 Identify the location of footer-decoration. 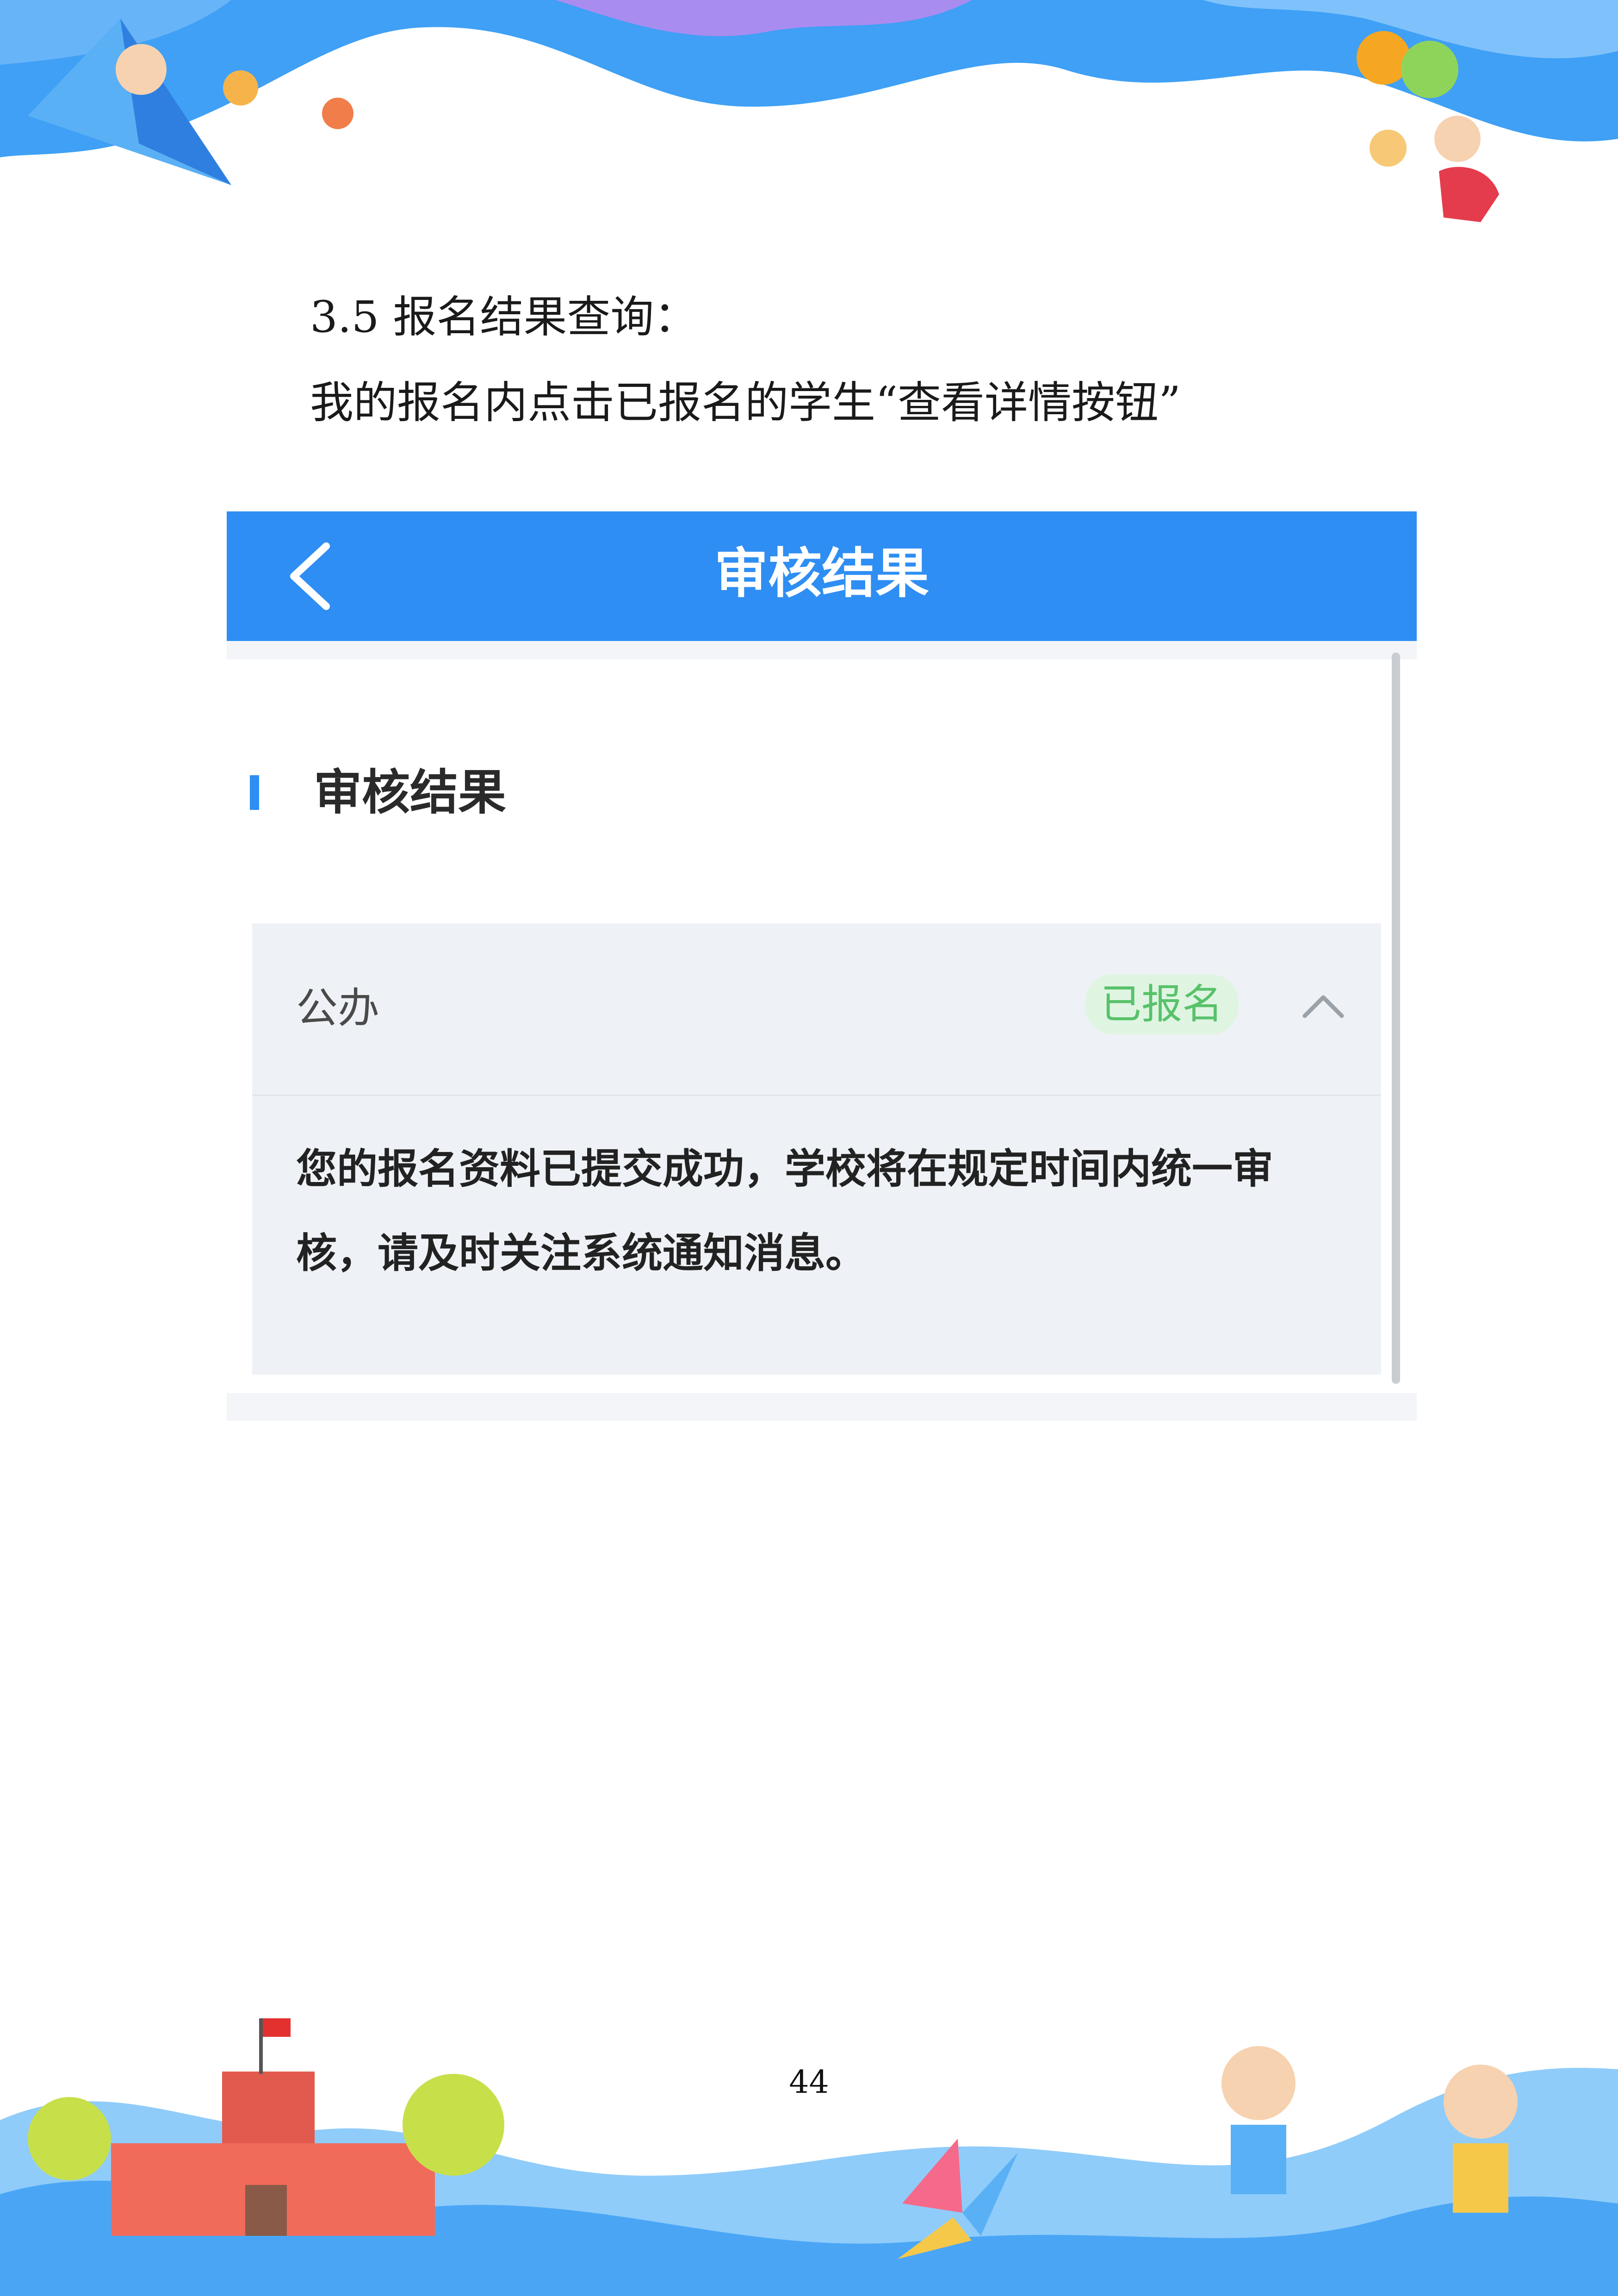
(809, 2157).